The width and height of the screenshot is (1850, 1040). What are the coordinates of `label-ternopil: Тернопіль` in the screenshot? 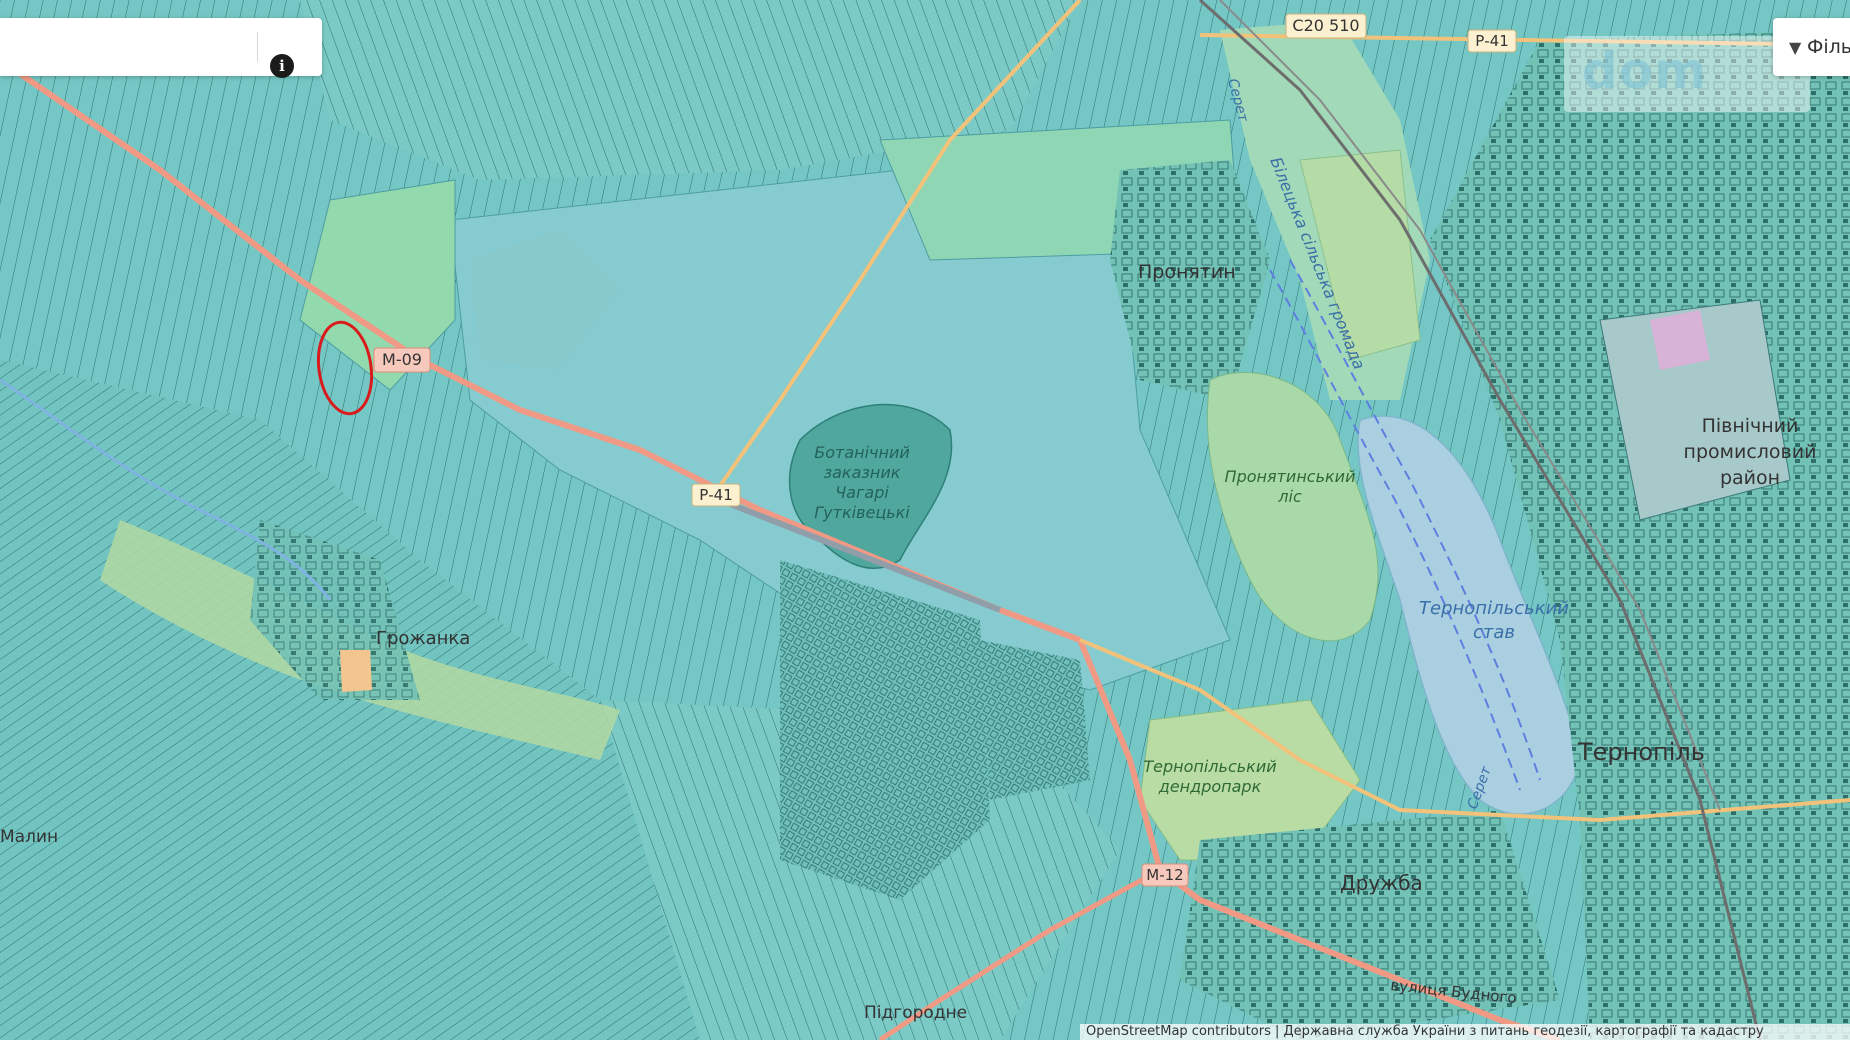 It's located at (1641, 752).